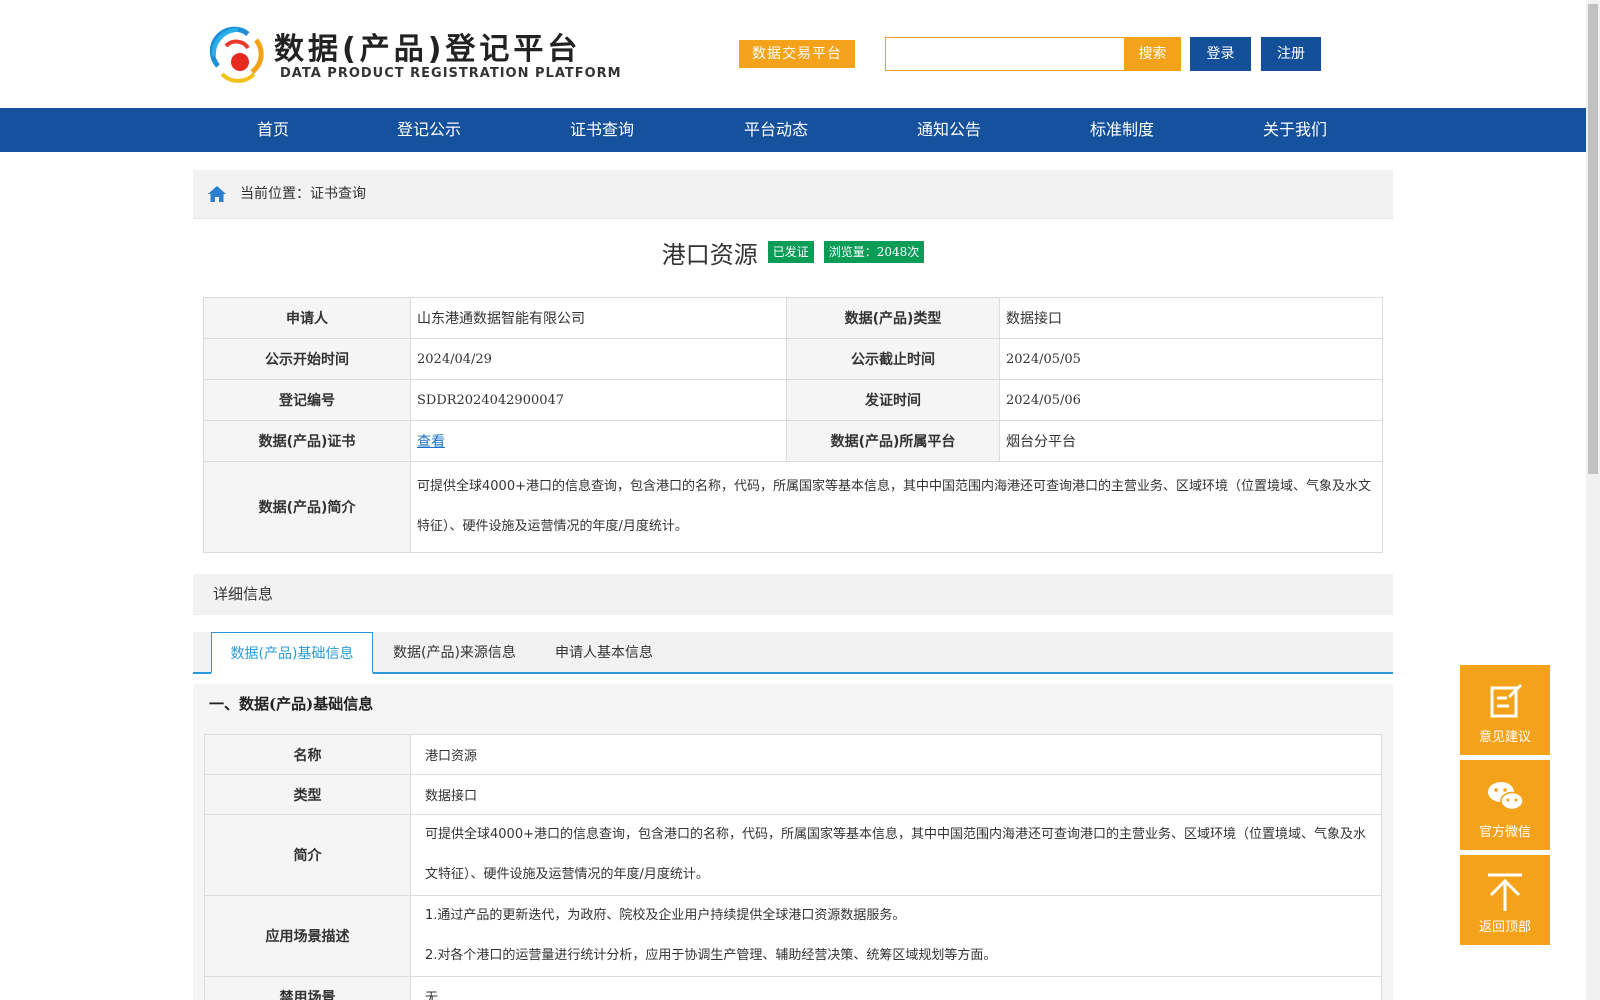 This screenshot has height=1000, width=1600. What do you see at coordinates (429, 130) in the screenshot?
I see `nav-registration-public: 登记公示` at bounding box center [429, 130].